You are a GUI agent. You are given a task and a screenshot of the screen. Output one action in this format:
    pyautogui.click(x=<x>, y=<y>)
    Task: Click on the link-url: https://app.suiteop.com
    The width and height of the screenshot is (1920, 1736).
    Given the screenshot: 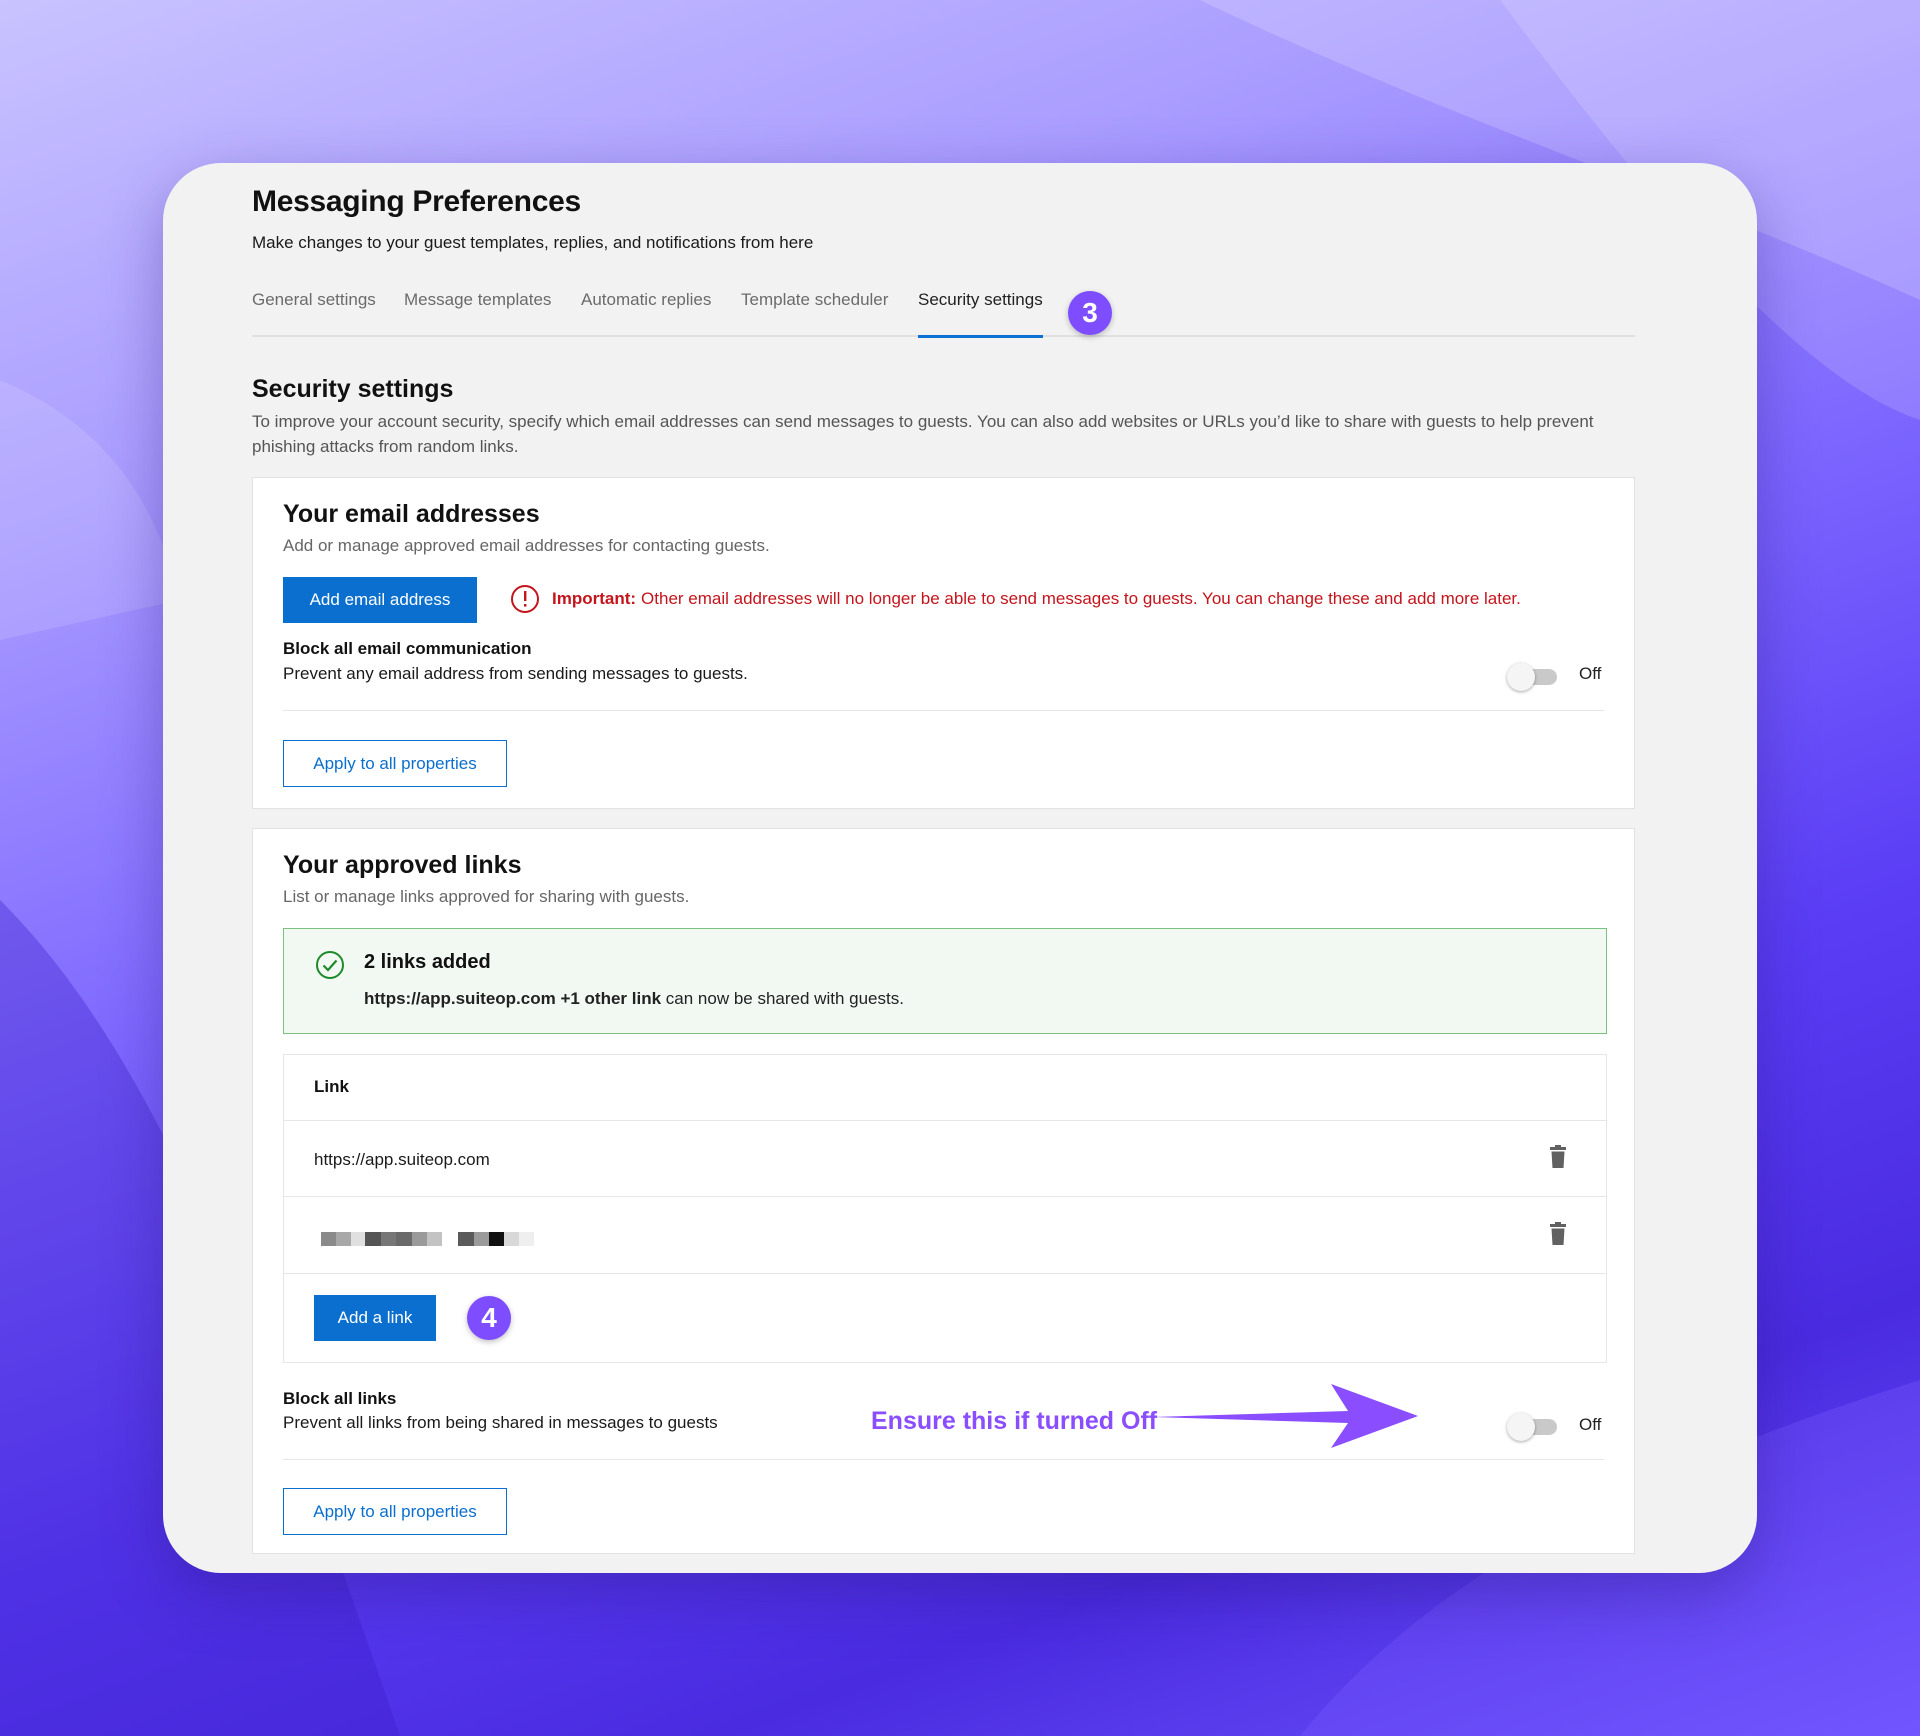 What is the action you would take?
    pyautogui.click(x=402, y=1159)
    